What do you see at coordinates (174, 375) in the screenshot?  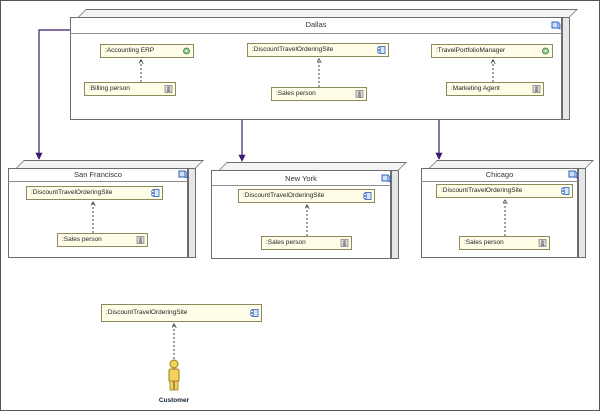 I see `actor-icon` at bounding box center [174, 375].